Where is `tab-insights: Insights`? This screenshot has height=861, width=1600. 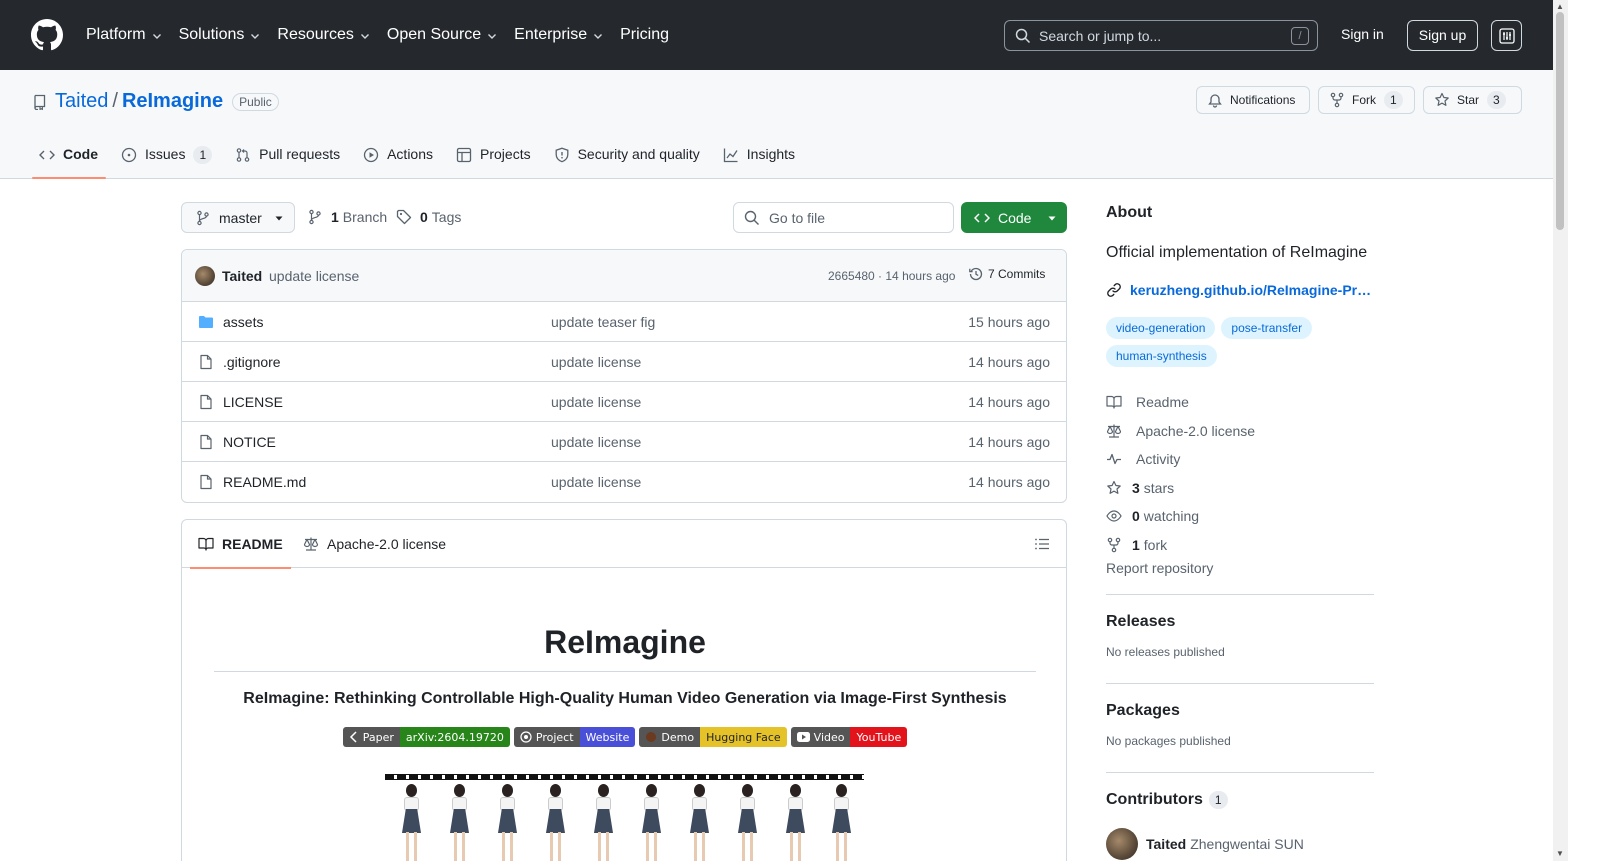
tab-insights: Insights is located at coordinates (759, 159).